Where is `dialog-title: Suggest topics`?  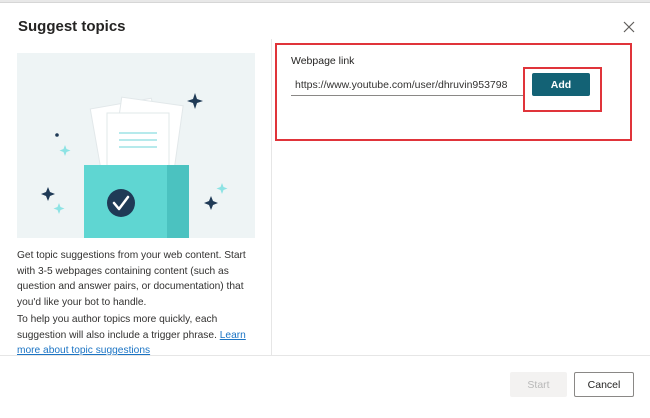
dialog-title: Suggest topics is located at coordinates (72, 26).